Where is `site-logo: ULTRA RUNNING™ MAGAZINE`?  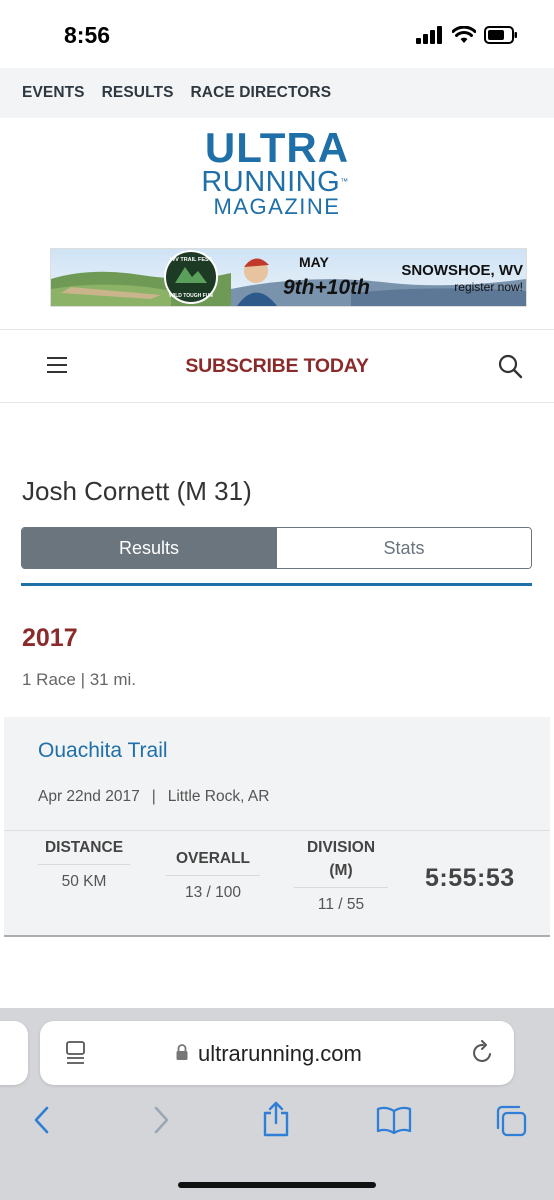
site-logo: ULTRA RUNNING™ MAGAZINE is located at coordinates (277, 171).